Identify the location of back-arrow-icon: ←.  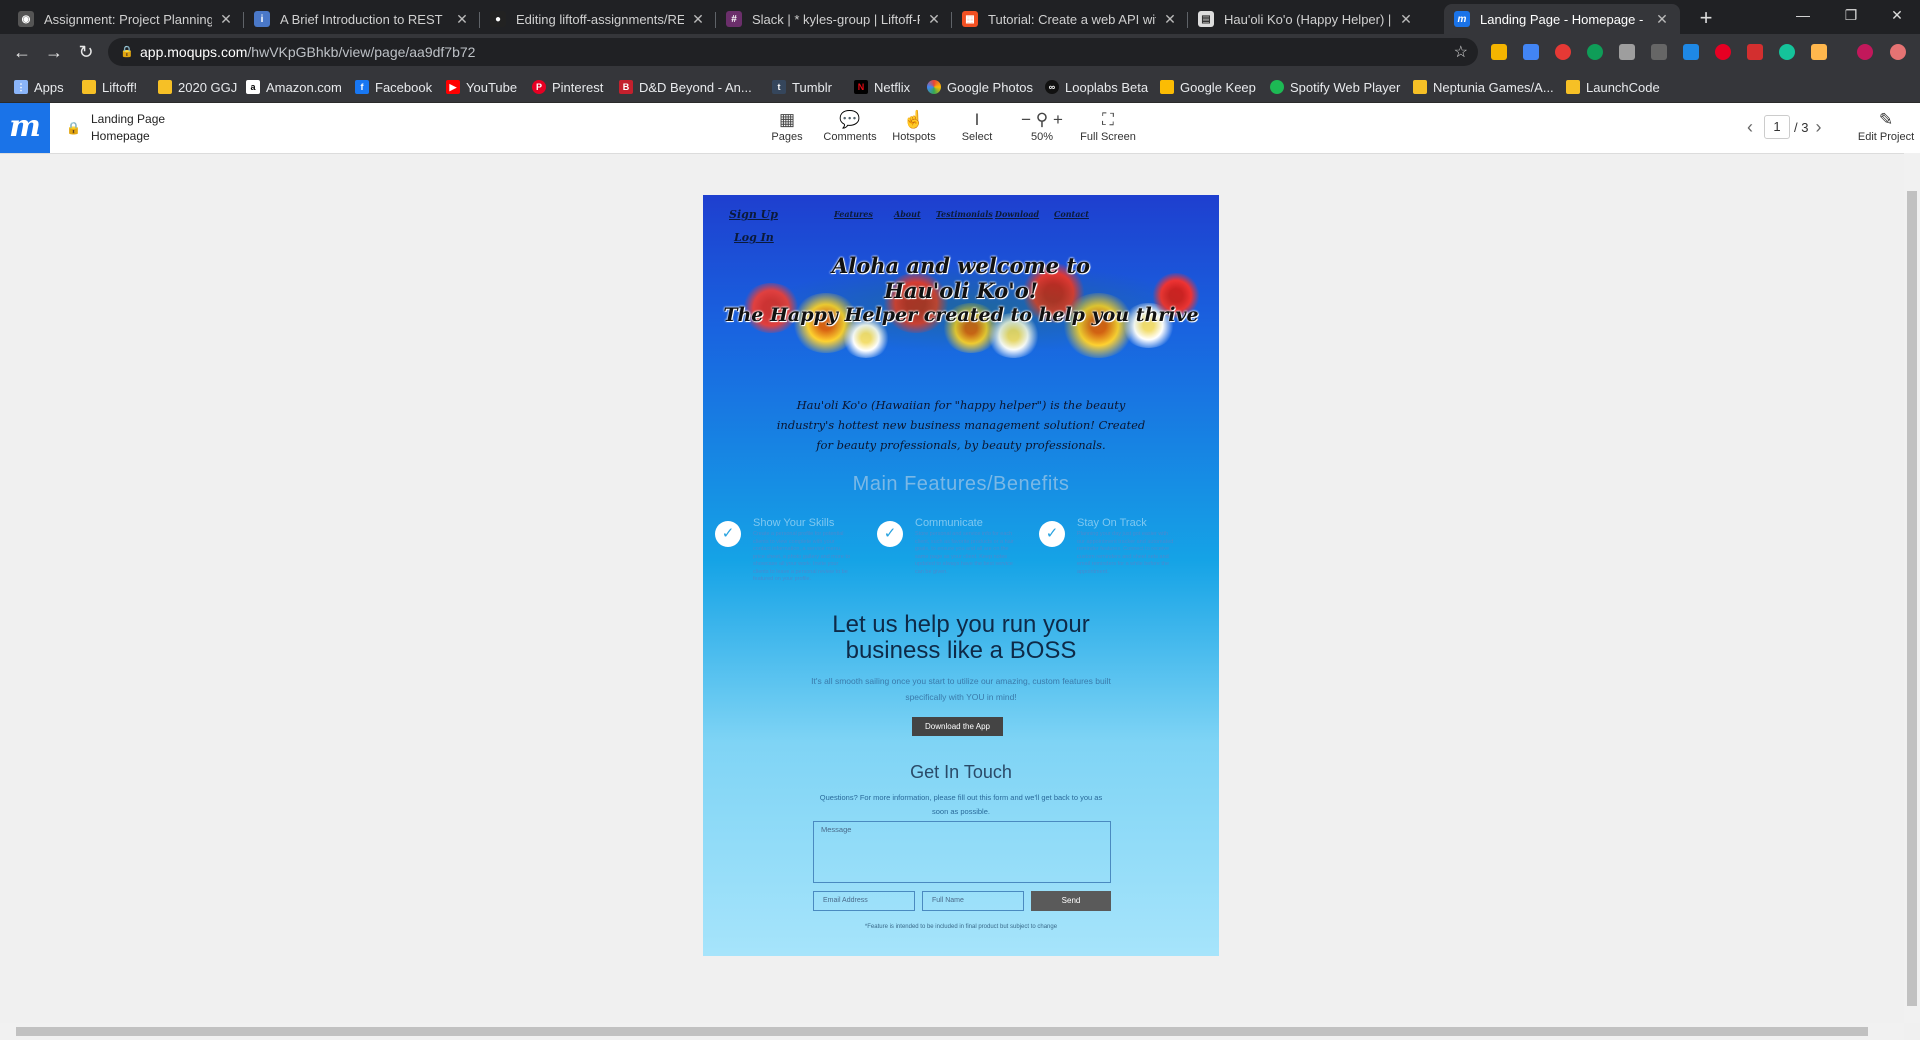
(22, 52).